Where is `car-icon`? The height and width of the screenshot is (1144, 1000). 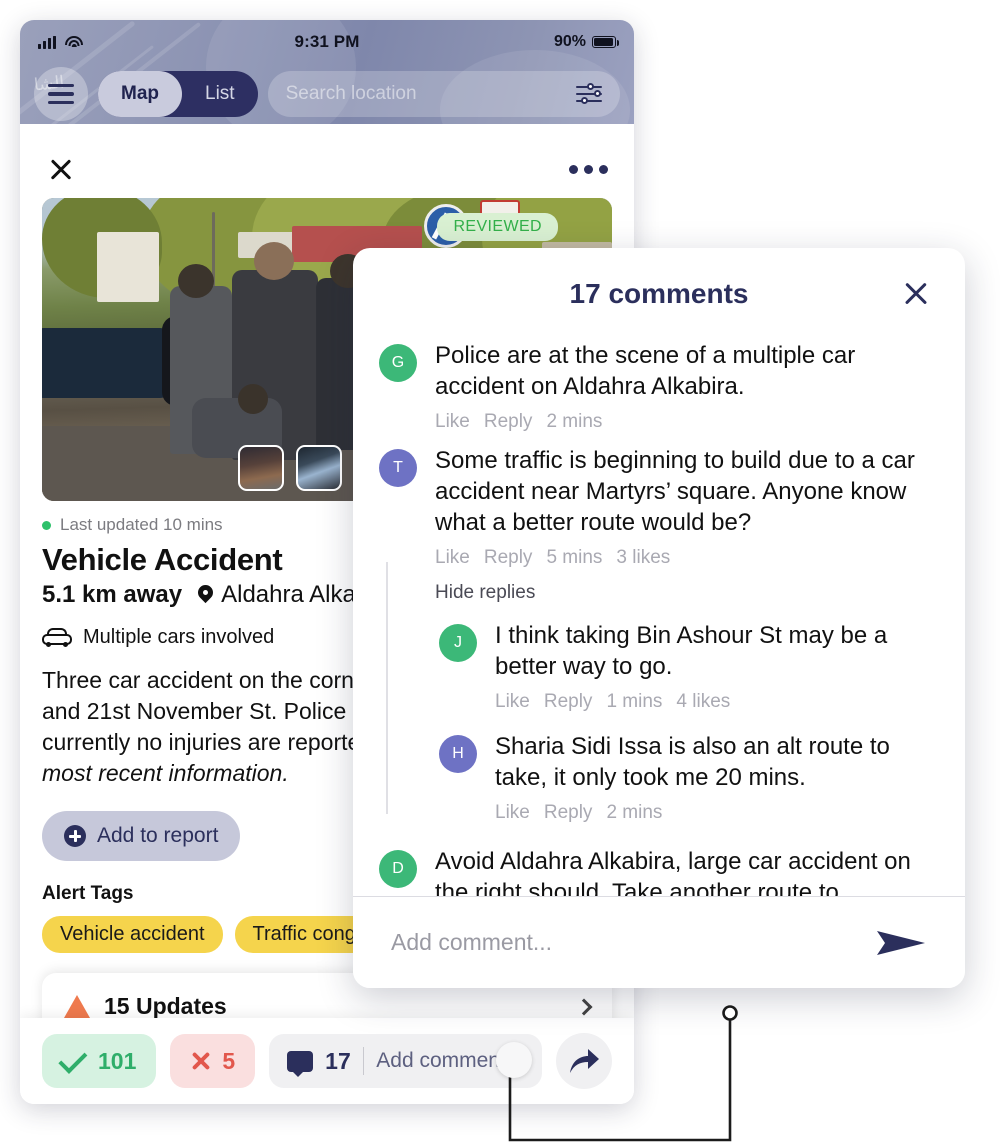 car-icon is located at coordinates (57, 637).